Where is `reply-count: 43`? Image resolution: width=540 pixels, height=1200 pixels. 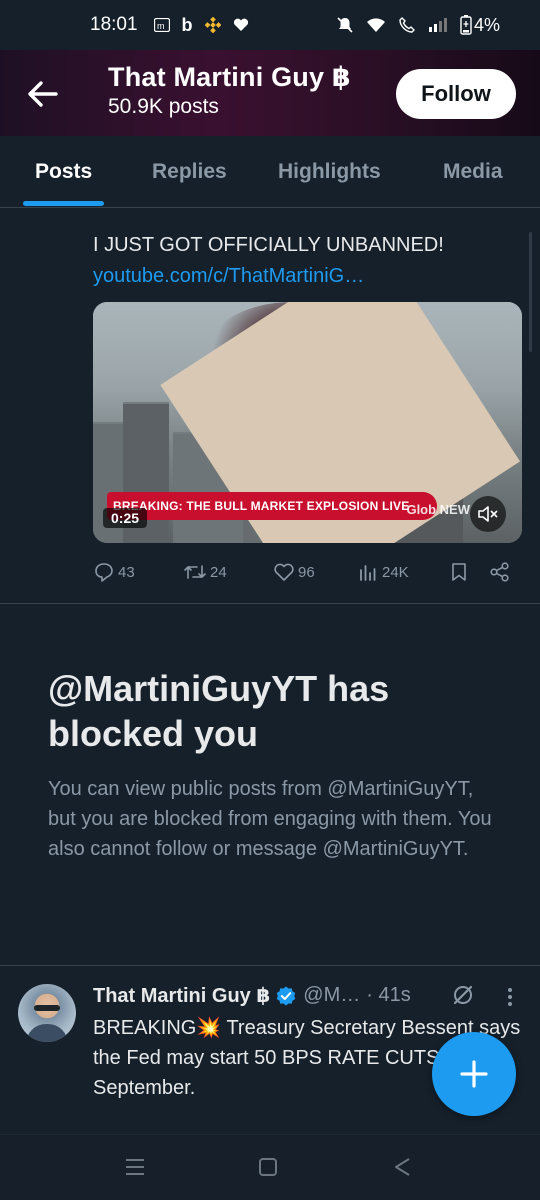
reply-count: 43 is located at coordinates (126, 572).